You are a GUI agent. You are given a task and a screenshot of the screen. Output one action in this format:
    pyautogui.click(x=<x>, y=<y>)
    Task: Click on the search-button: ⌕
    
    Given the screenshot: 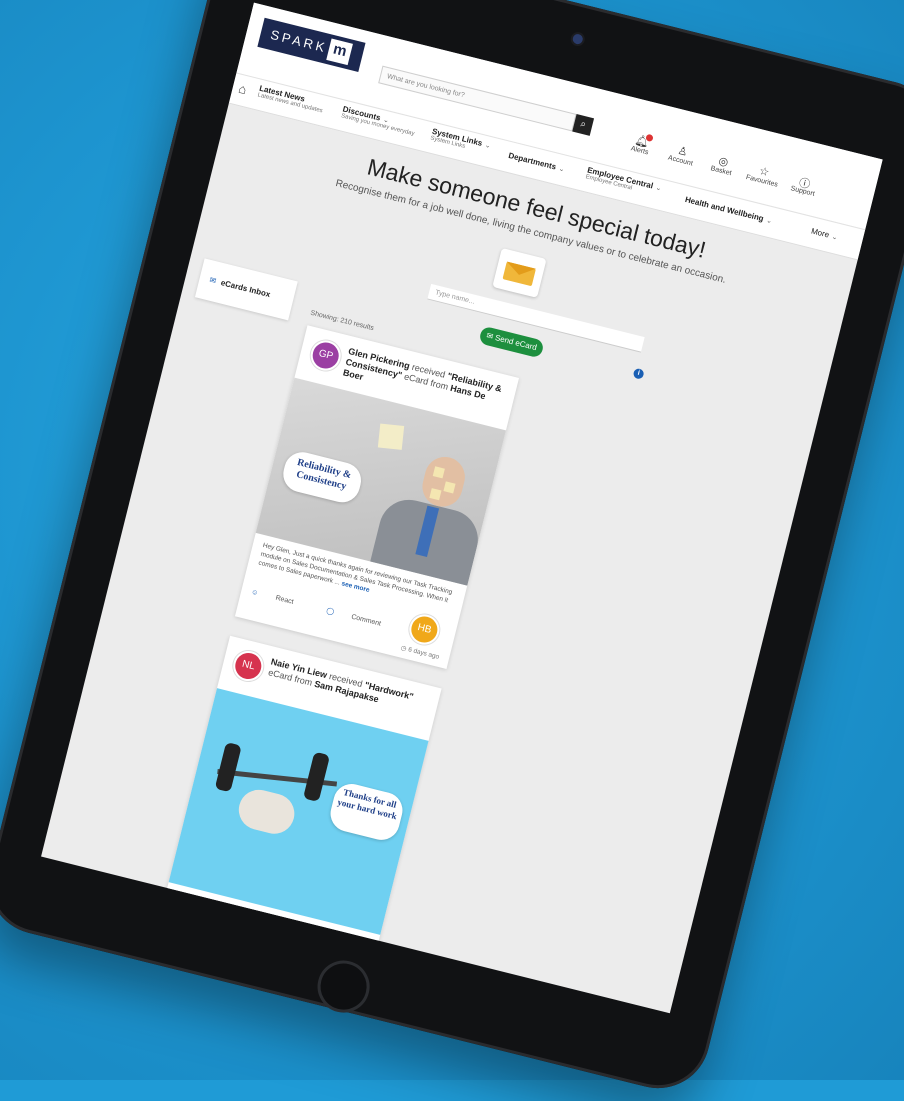 What is the action you would take?
    pyautogui.click(x=583, y=125)
    